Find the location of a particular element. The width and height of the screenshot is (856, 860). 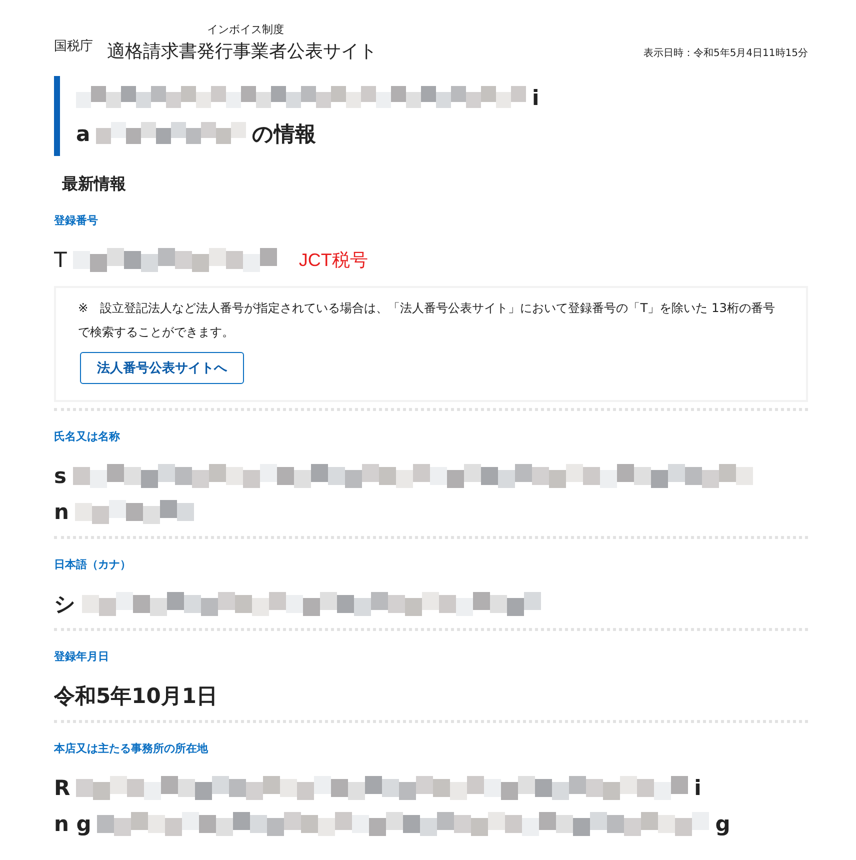

field-value: g is located at coordinates (722, 824).